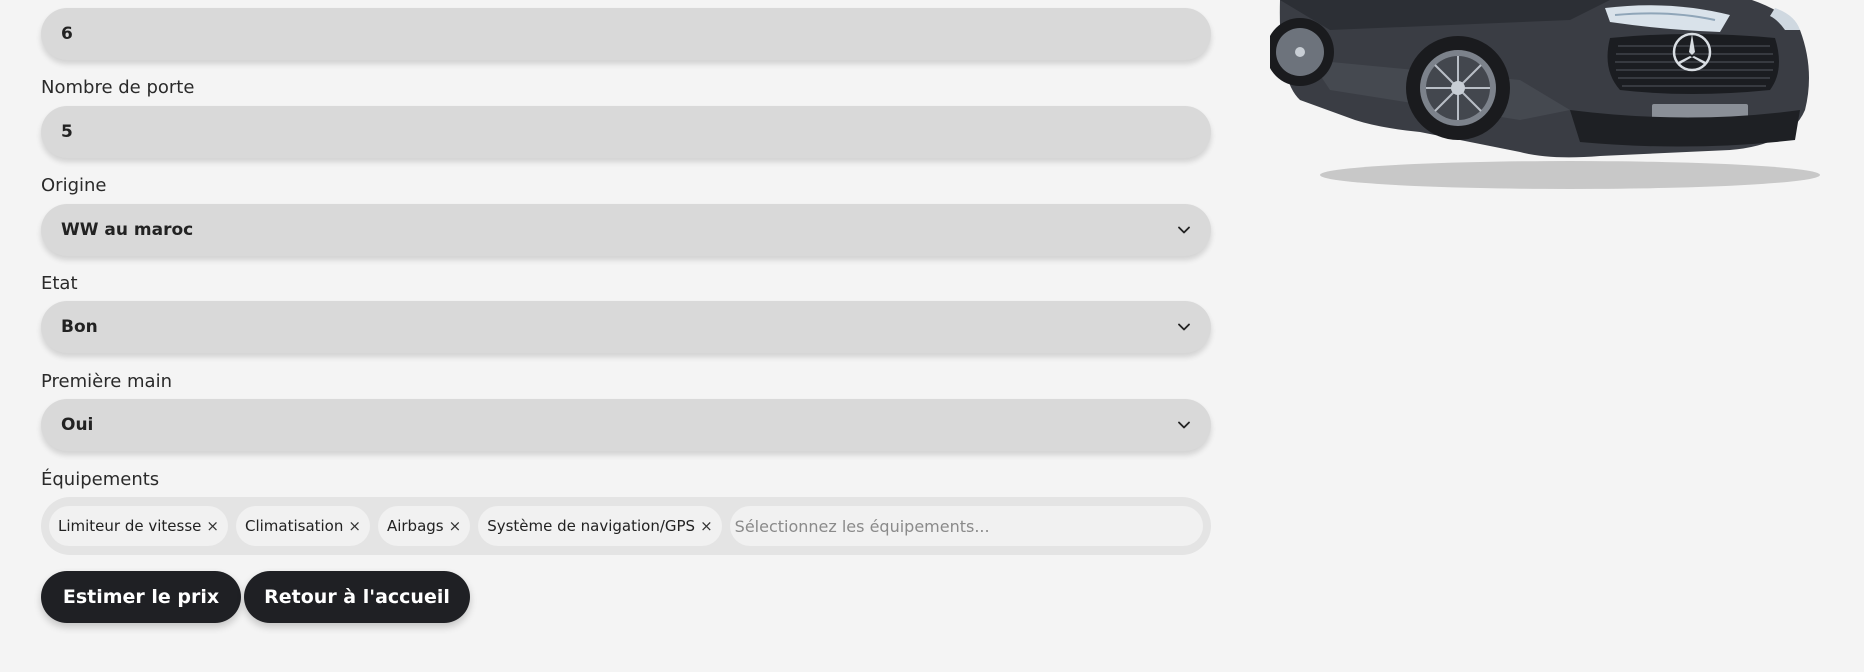  I want to click on equipment-tag: Climatisation ×, so click(302, 526).